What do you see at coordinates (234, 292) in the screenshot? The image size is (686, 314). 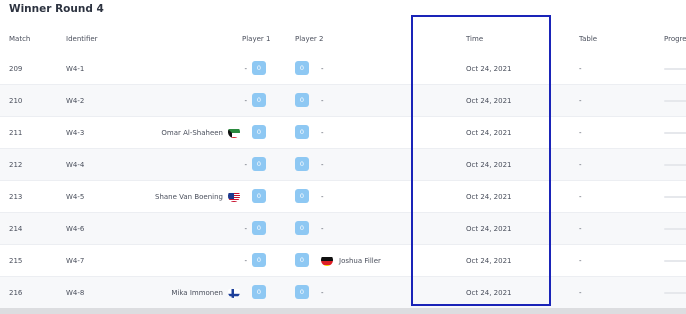 I see `finland-flag-icon` at bounding box center [234, 292].